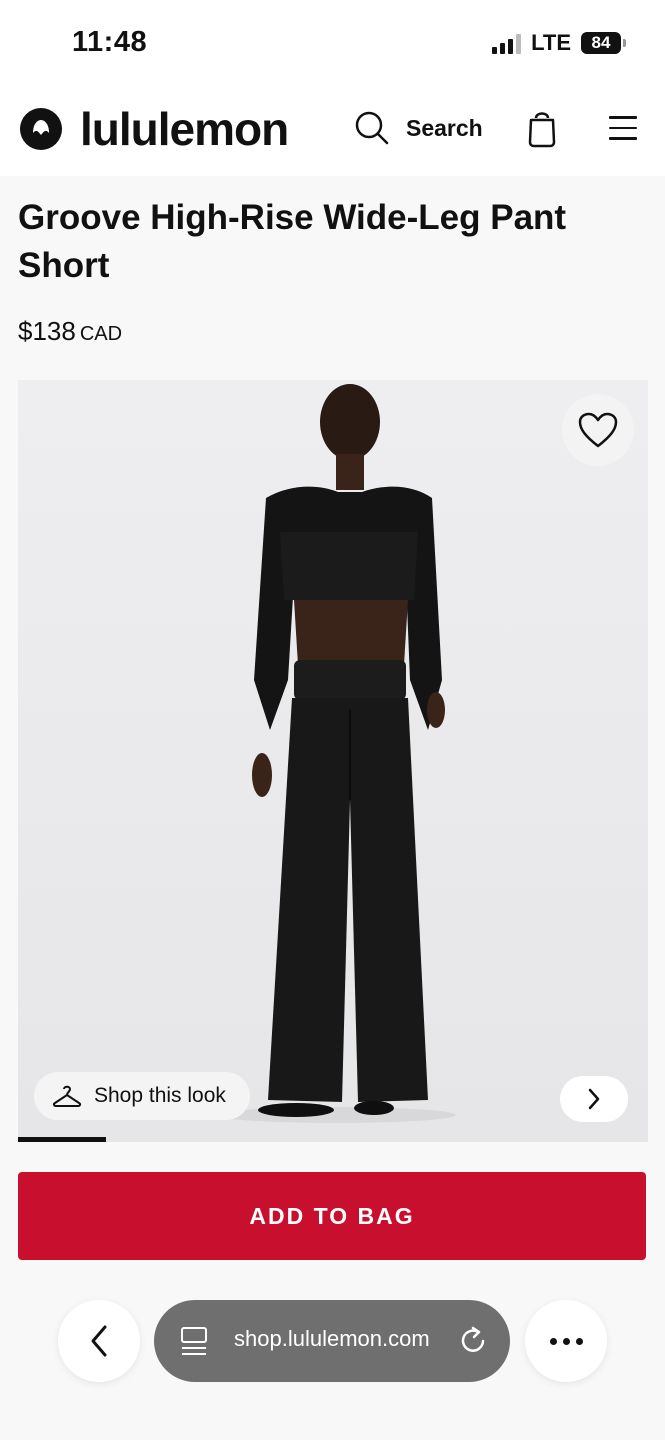 Image resolution: width=665 pixels, height=1440 pixels. I want to click on status-bar: 11:48 LTE 84, so click(332, 44).